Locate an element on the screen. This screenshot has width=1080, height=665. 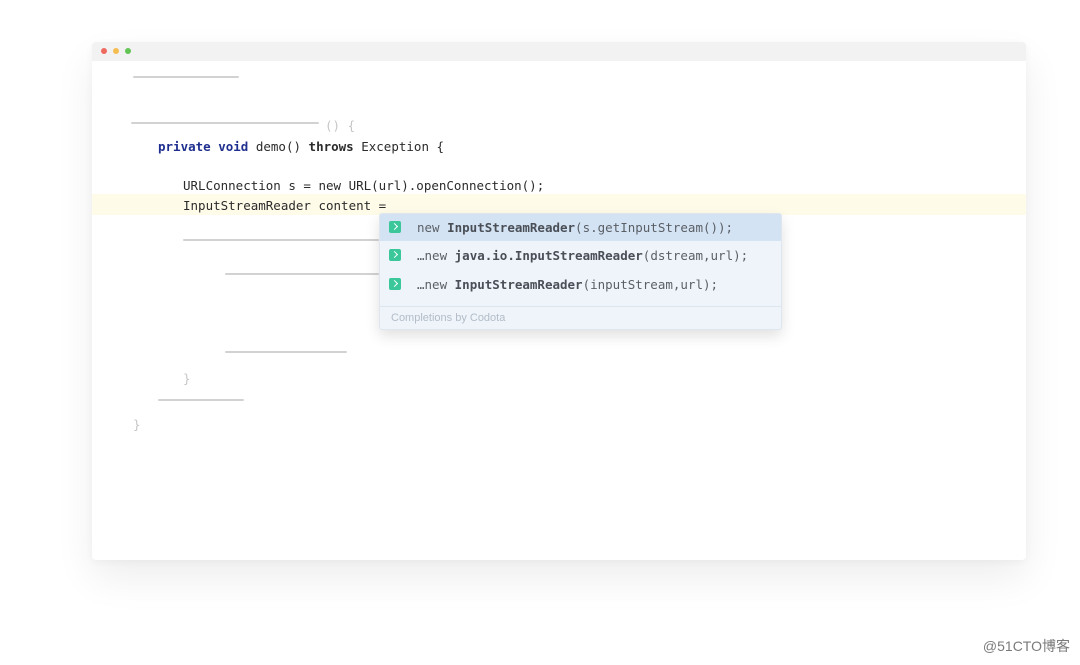
keyword-void: void is located at coordinates (233, 146).